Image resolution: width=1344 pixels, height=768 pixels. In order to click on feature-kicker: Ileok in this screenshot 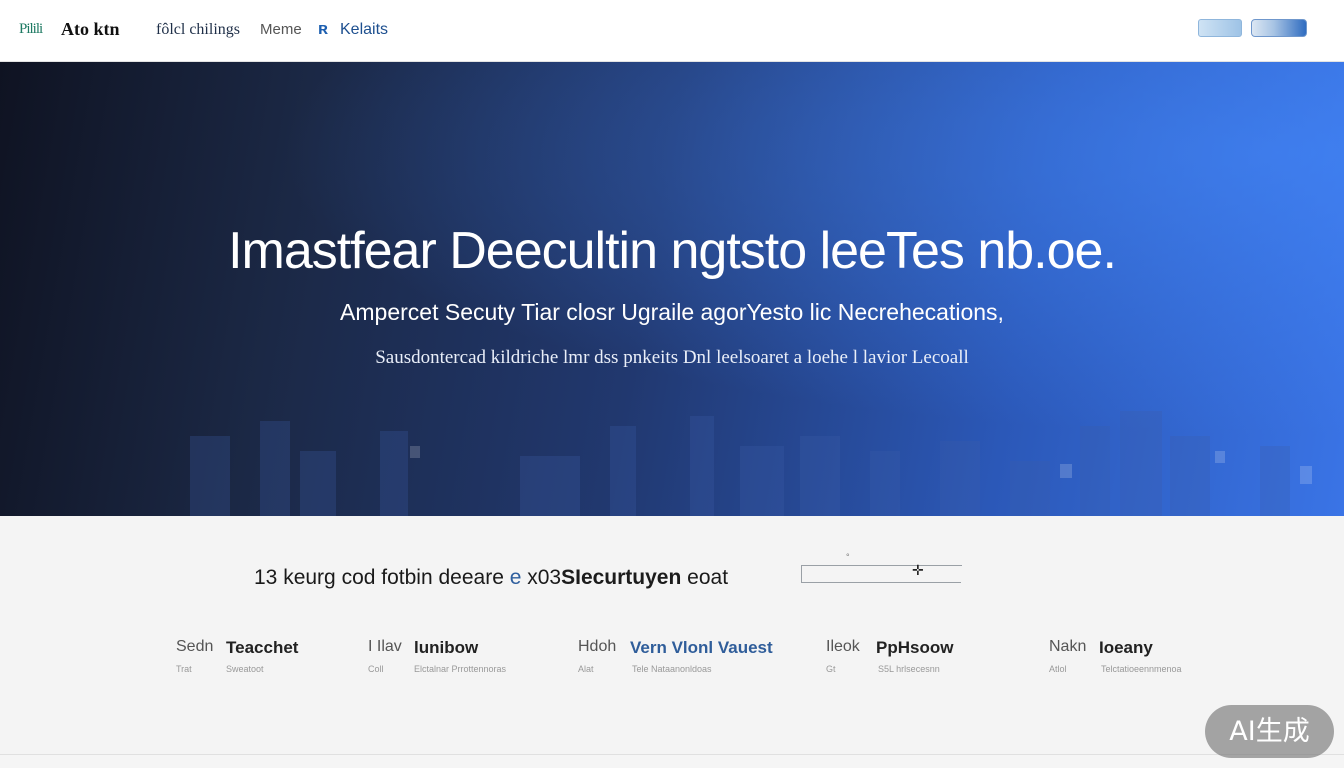, I will do `click(843, 646)`.